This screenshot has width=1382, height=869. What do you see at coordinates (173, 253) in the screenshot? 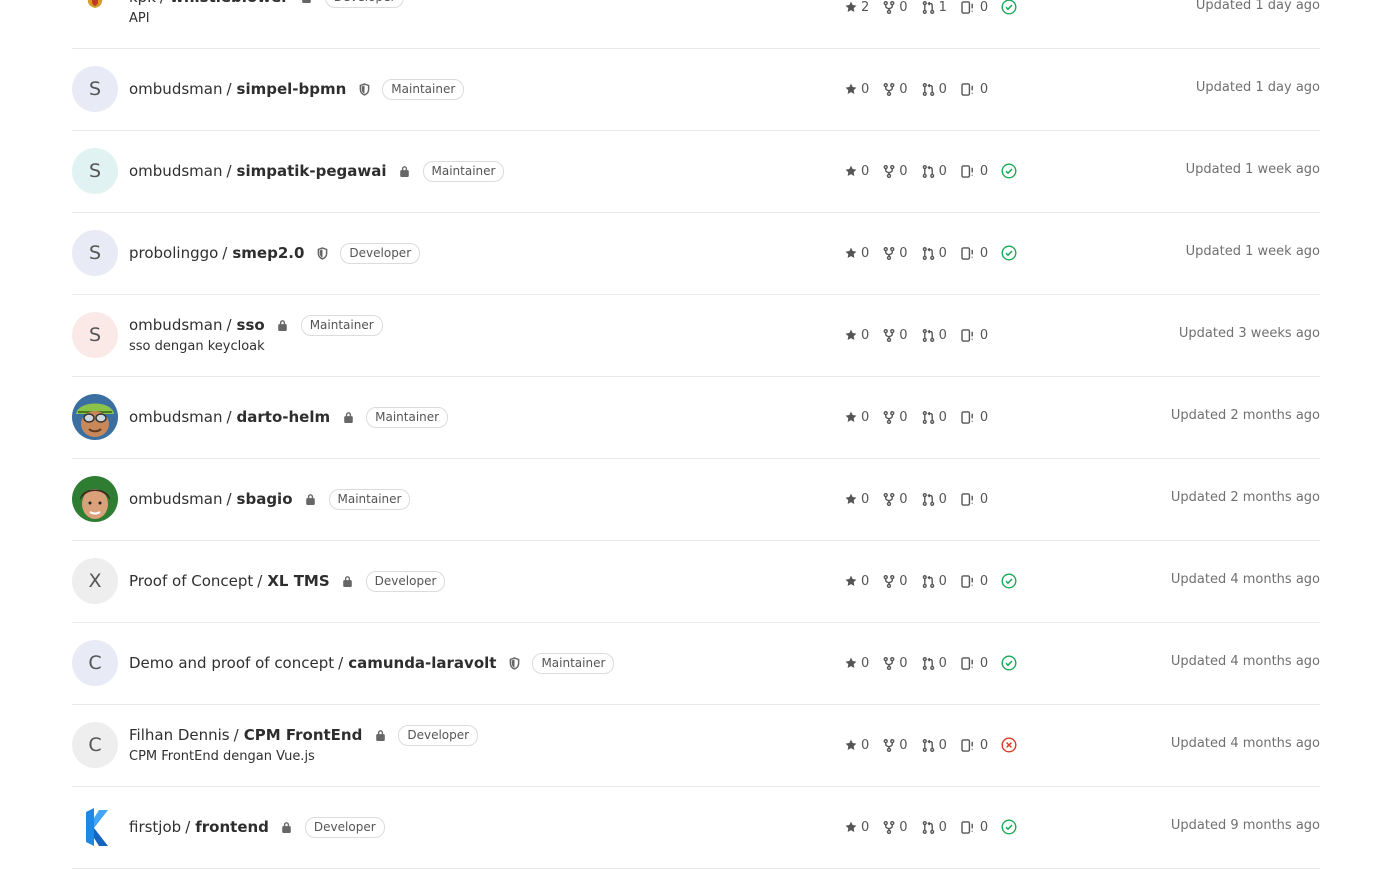
I see `project-namespace: probolinggo` at bounding box center [173, 253].